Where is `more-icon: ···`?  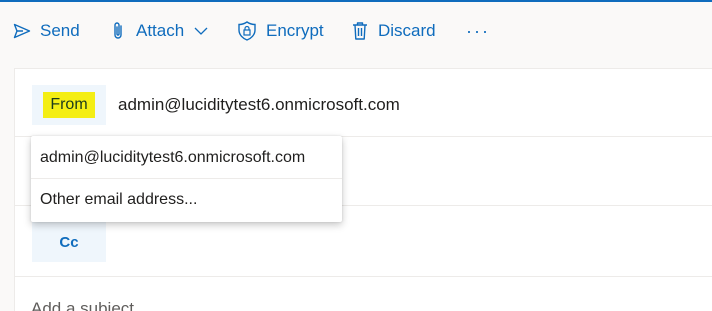 more-icon: ··· is located at coordinates (478, 30).